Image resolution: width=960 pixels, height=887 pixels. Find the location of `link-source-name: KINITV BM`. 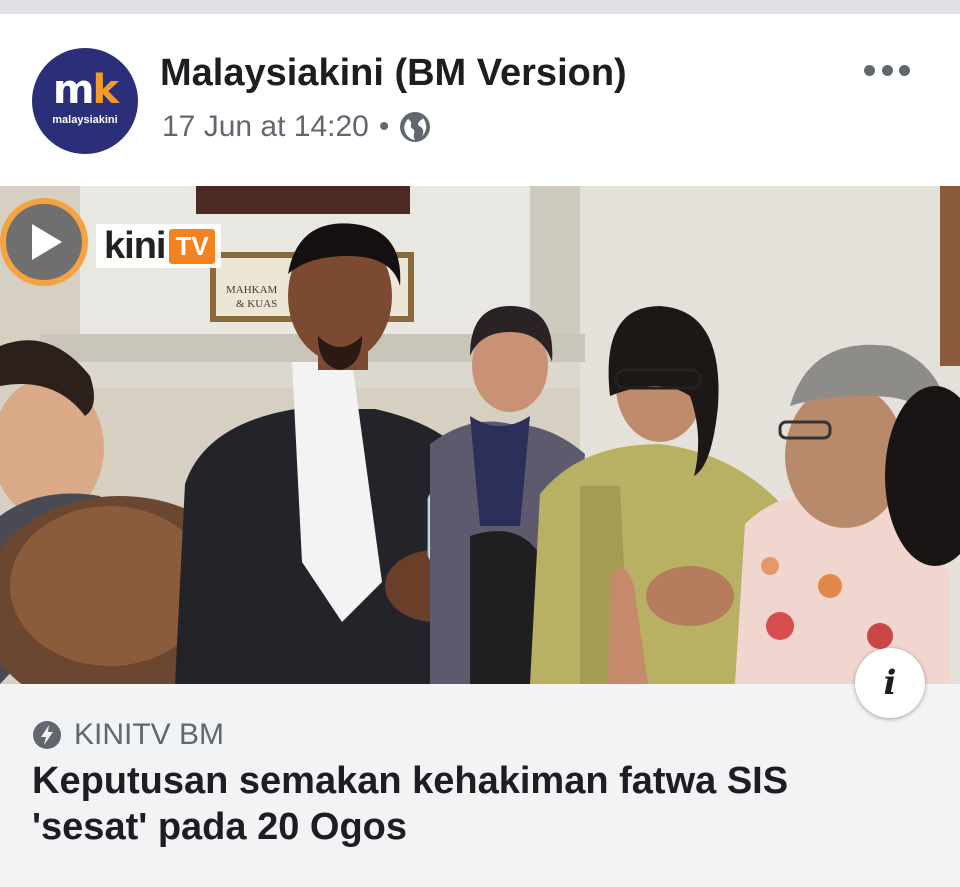

link-source-name: KINITV BM is located at coordinates (149, 734).